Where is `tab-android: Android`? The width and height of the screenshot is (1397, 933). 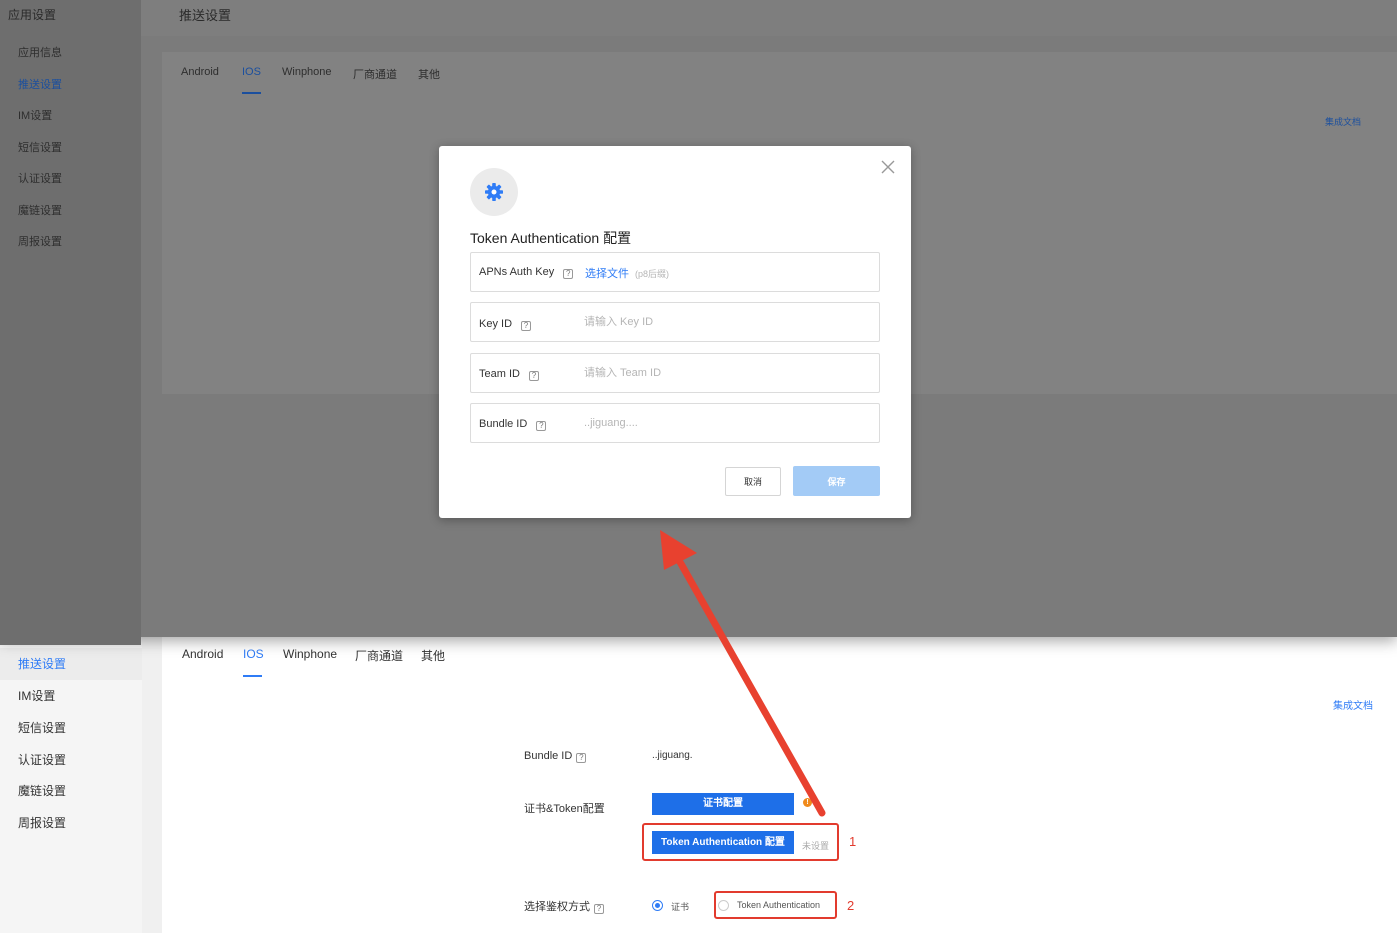 tab-android: Android is located at coordinates (202, 654).